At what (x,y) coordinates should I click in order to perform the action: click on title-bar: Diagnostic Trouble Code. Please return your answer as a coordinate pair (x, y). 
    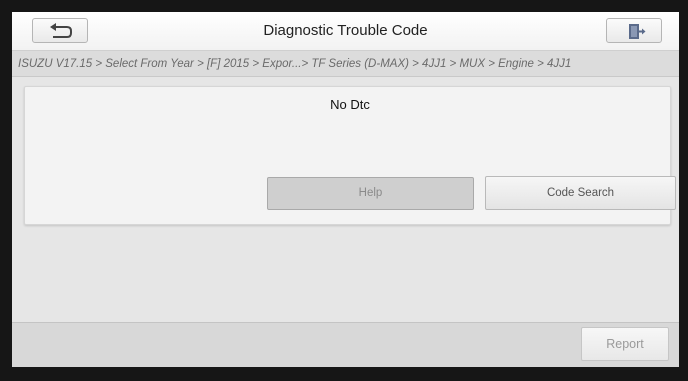
    Looking at the image, I should click on (345, 31).